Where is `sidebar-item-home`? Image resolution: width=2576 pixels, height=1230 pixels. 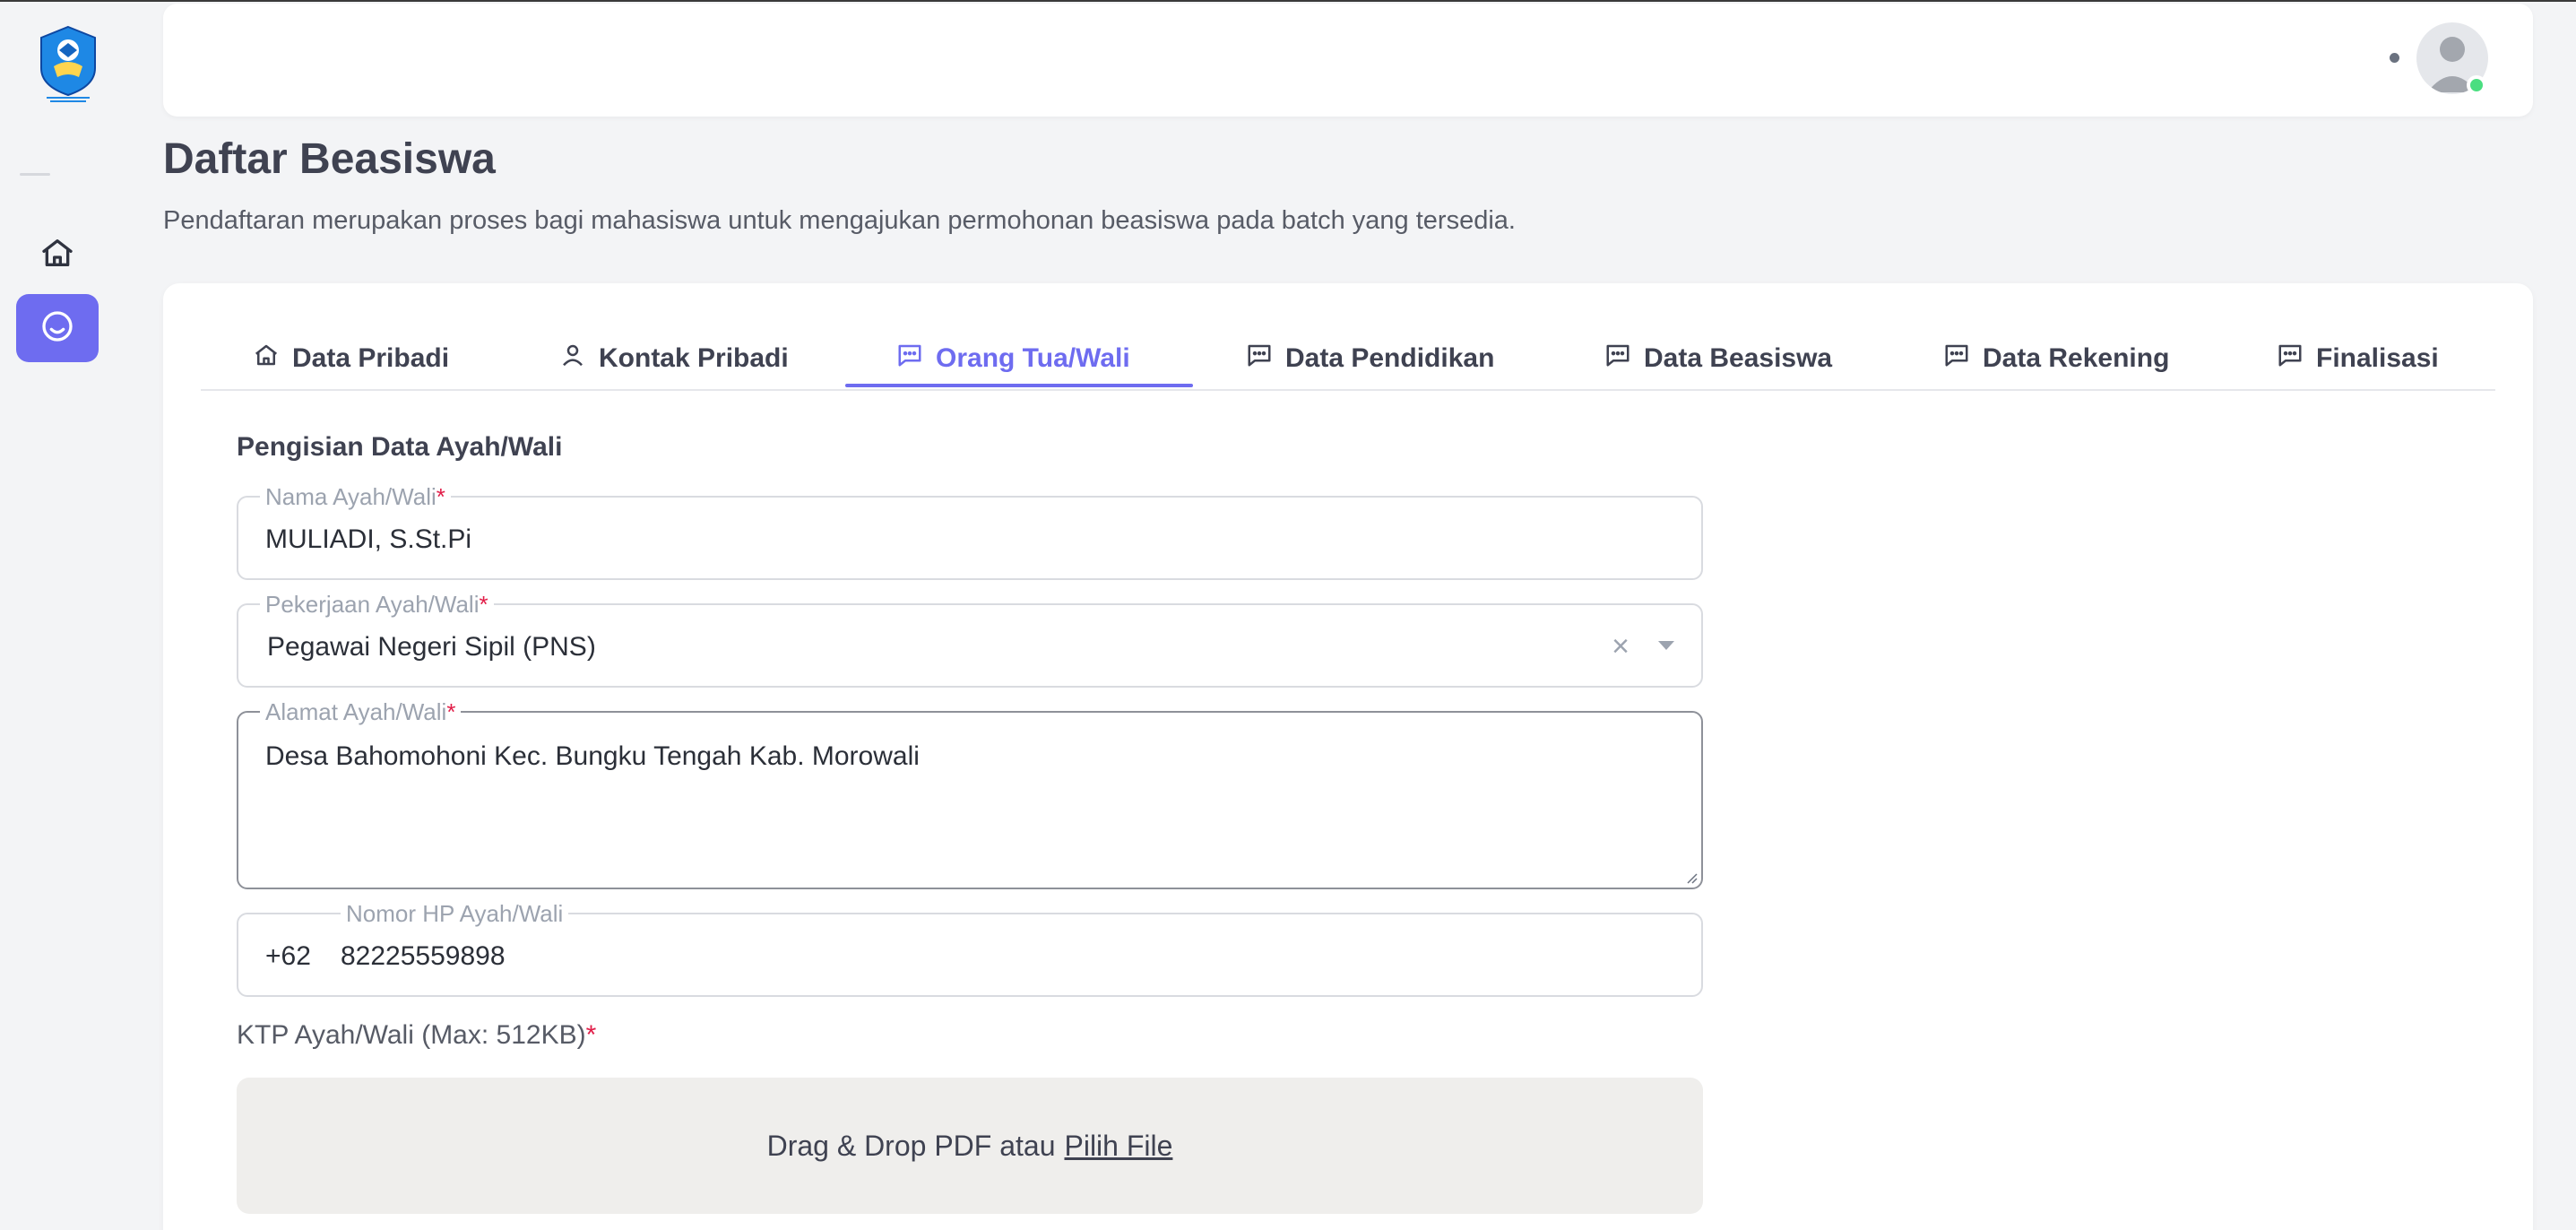
sidebar-item-home is located at coordinates (57, 255).